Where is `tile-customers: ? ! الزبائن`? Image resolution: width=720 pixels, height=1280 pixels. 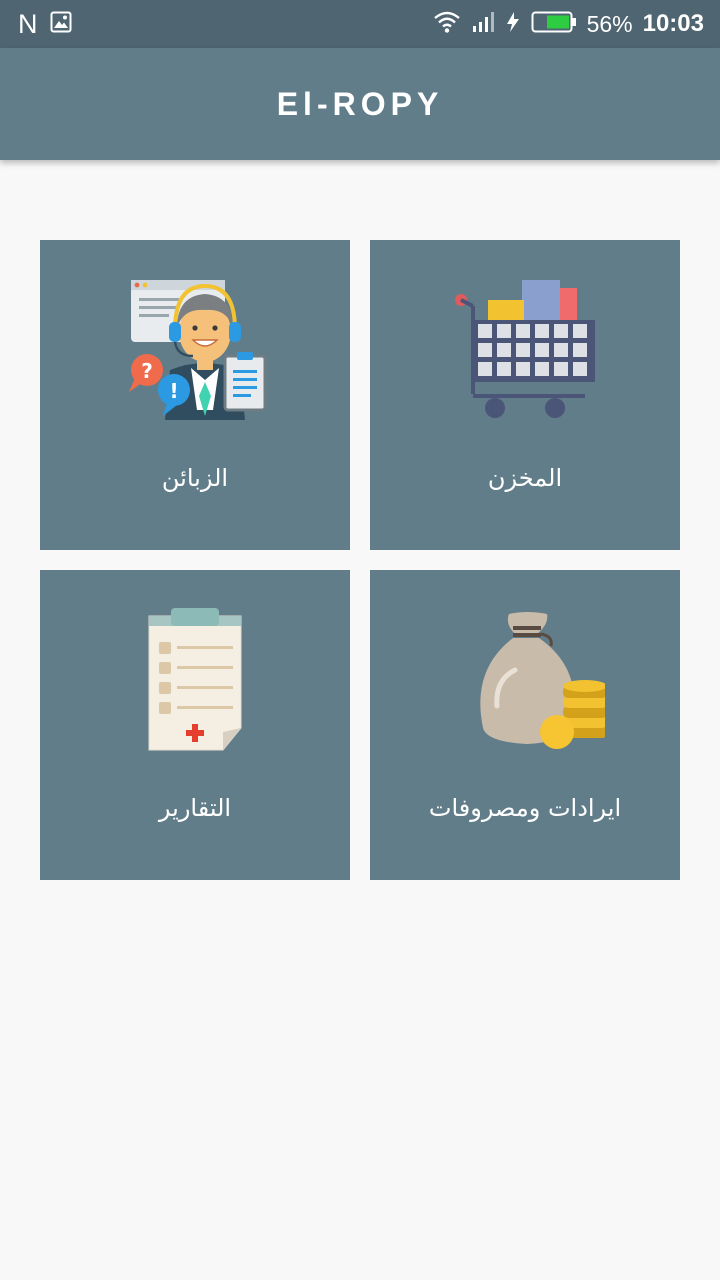
tile-customers: ? ! الزبائن is located at coordinates (195, 395).